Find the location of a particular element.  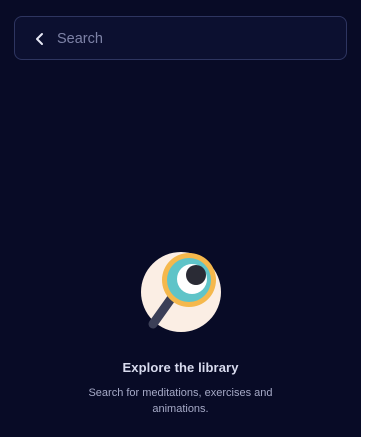

back-button is located at coordinates (40, 39).